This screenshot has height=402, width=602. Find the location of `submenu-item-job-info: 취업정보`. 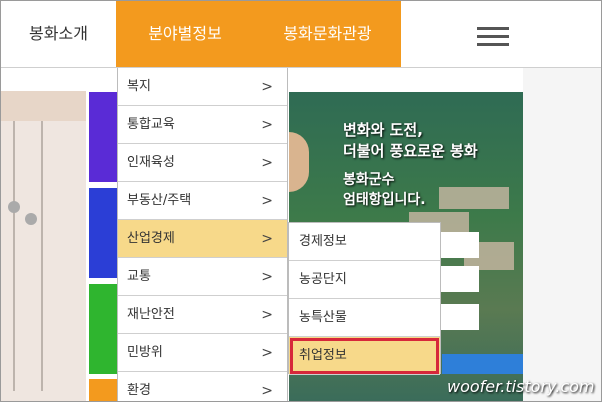

submenu-item-job-info: 취업정보 is located at coordinates (364, 356).